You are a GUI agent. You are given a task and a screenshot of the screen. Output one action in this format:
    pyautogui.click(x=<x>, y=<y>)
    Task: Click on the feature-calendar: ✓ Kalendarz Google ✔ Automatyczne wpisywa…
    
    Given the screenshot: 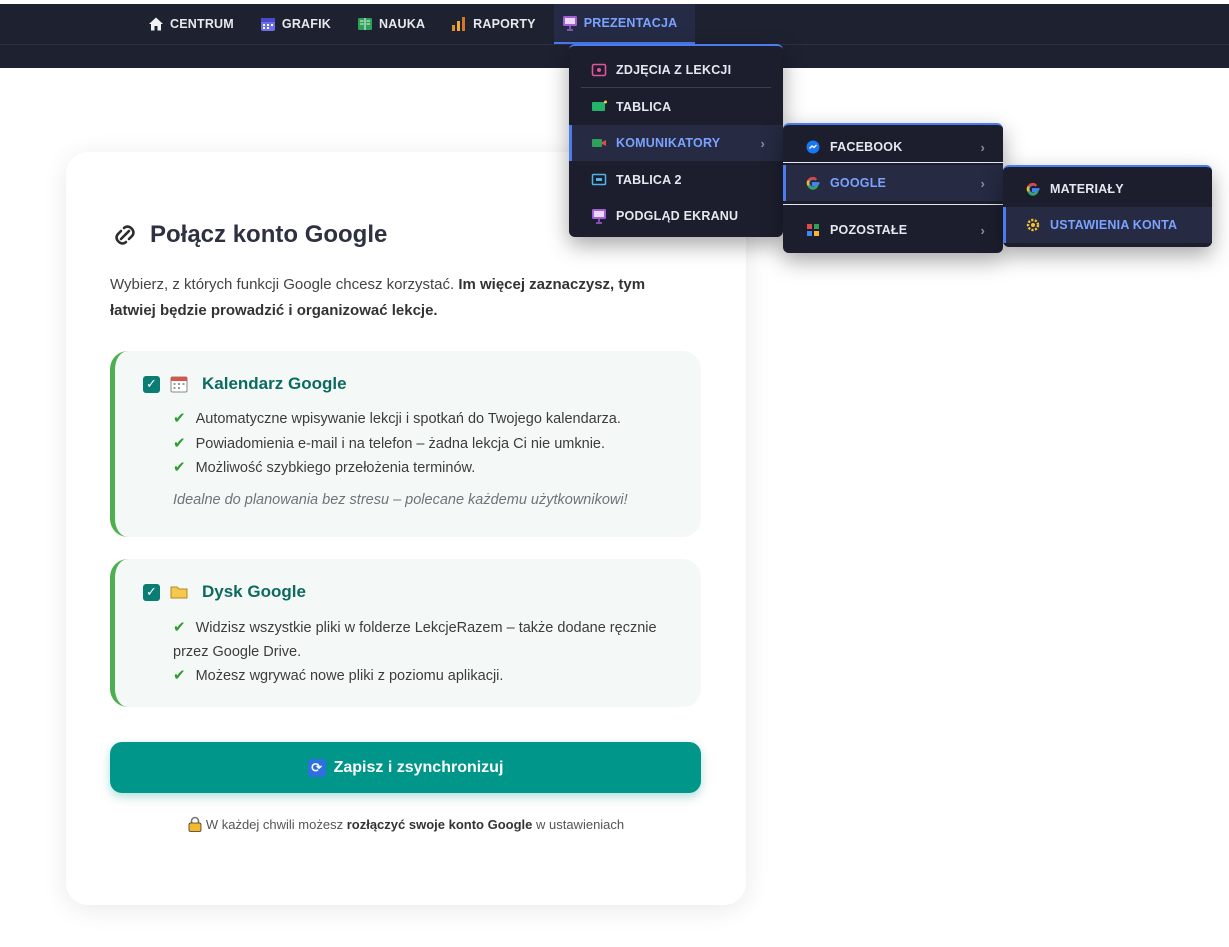 What is the action you would take?
    pyautogui.click(x=405, y=444)
    